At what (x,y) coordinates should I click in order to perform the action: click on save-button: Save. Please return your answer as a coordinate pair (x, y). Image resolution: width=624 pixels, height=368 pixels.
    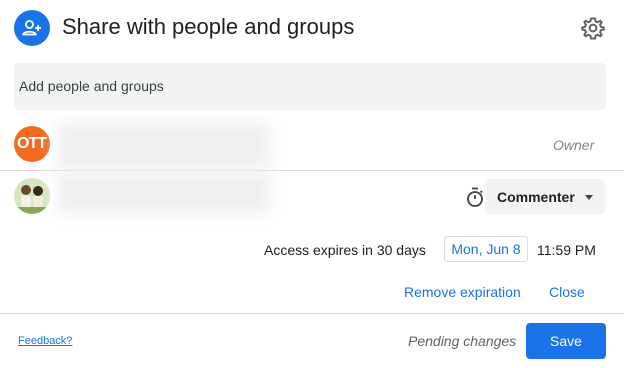
    Looking at the image, I should click on (566, 341).